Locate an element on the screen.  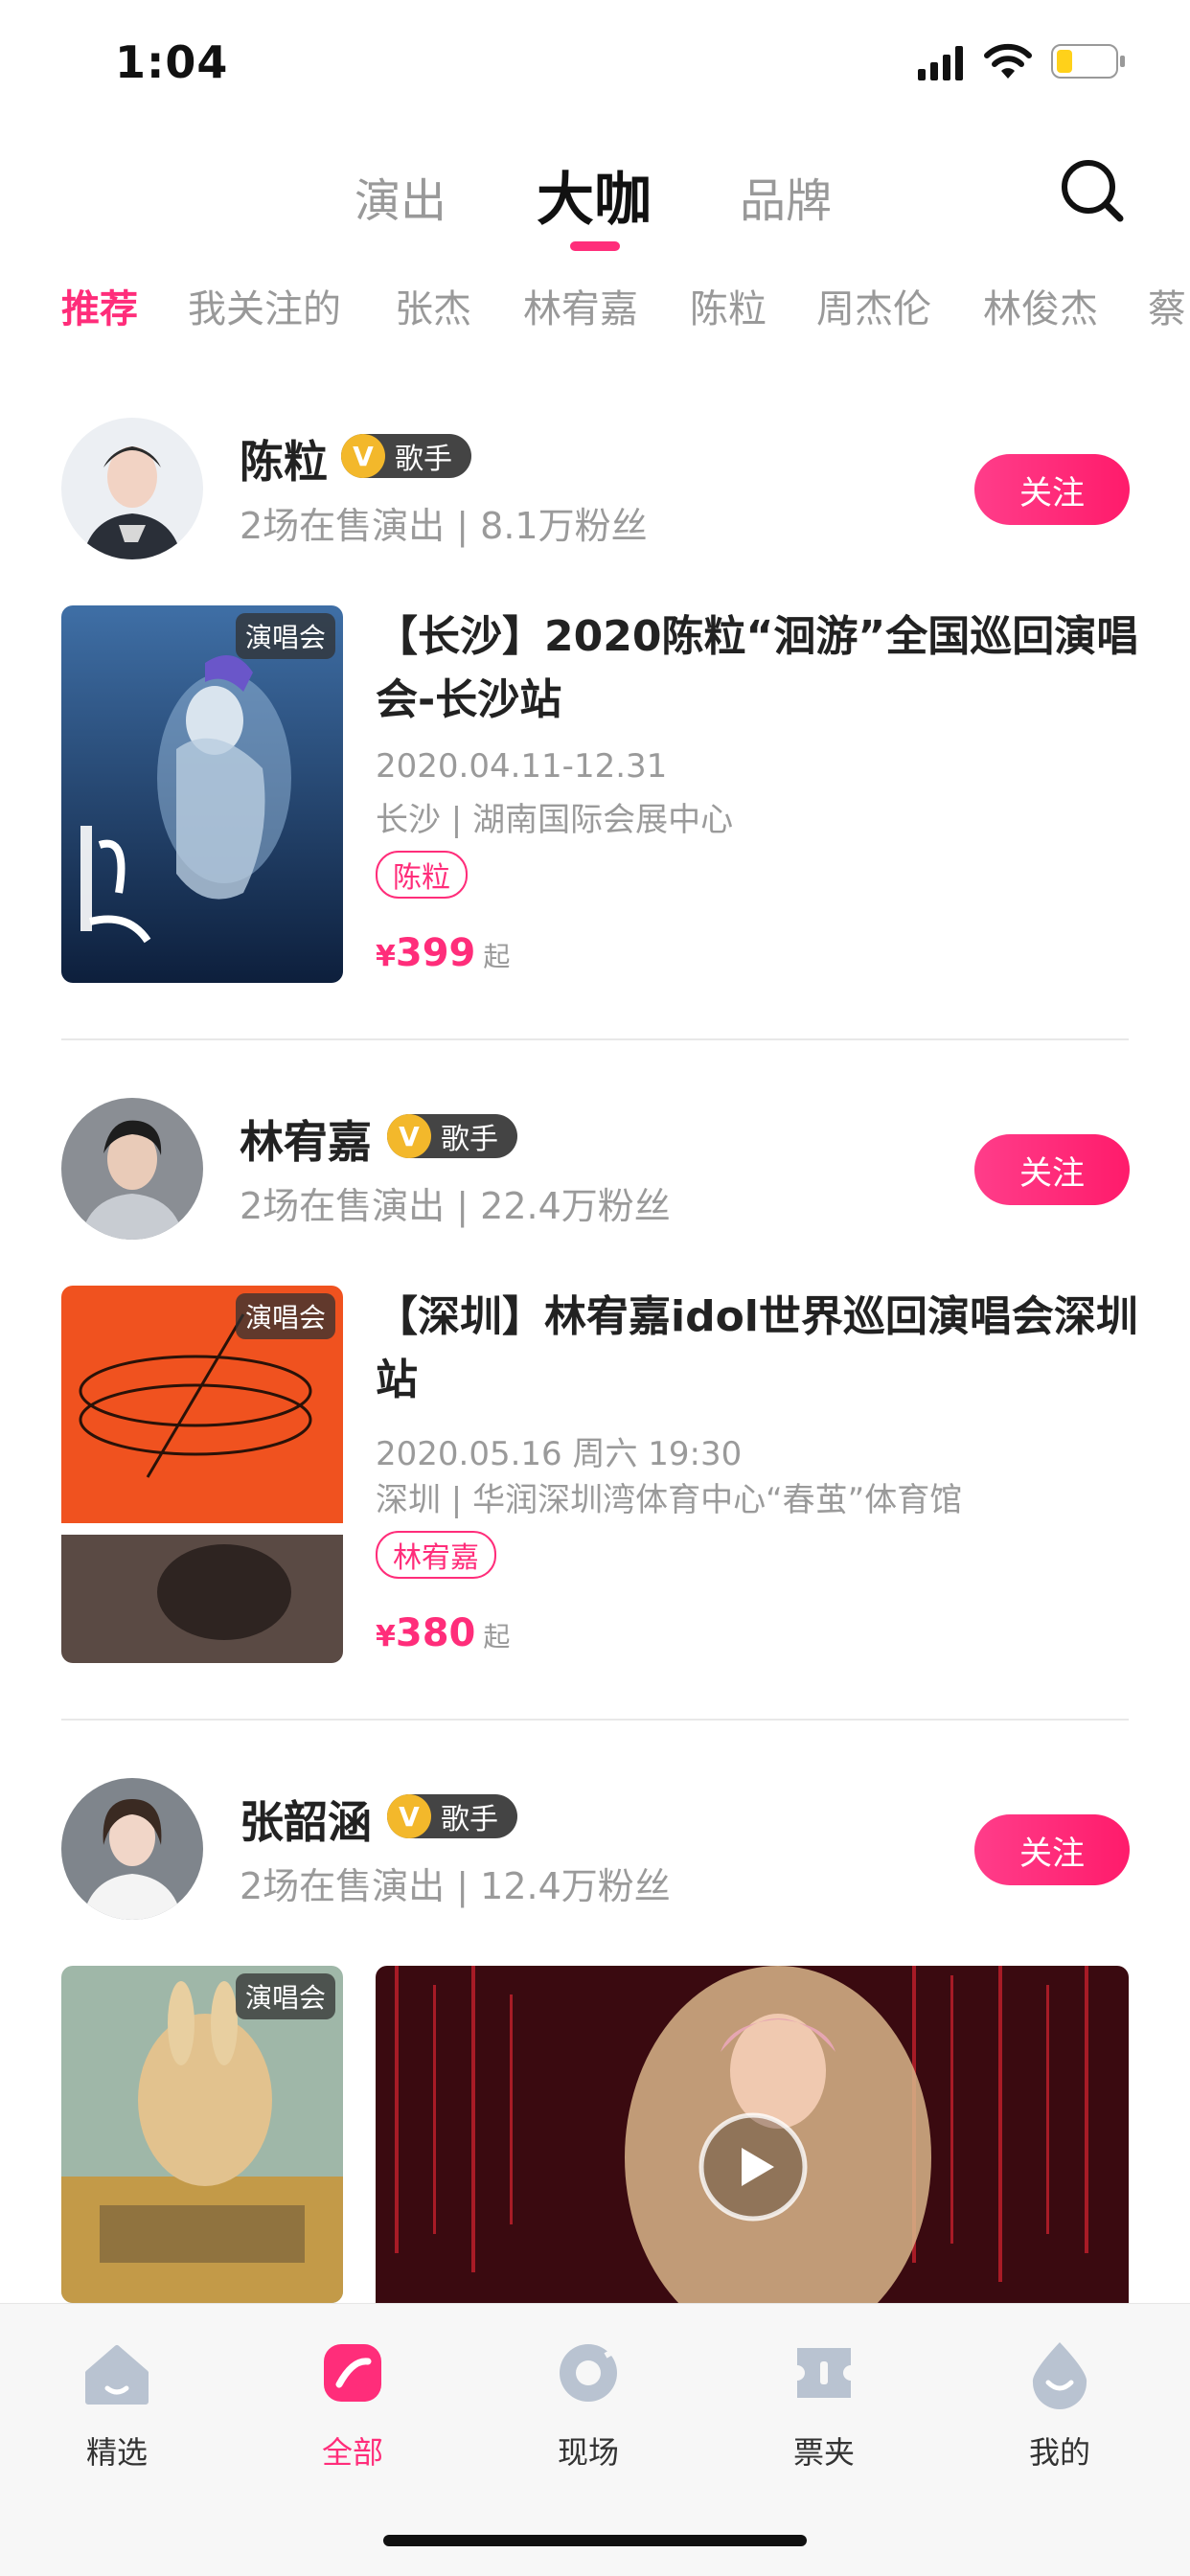
search-icon is located at coordinates (1093, 190).